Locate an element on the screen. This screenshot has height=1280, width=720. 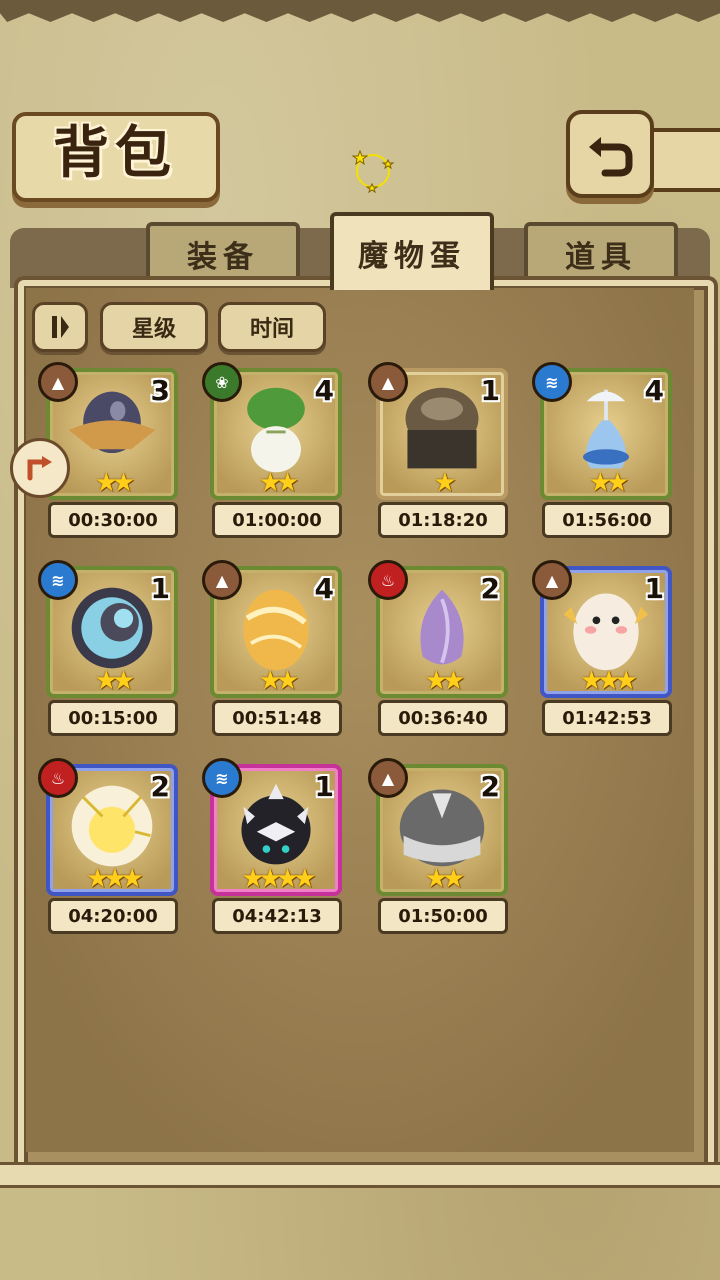
grey-hair-egg-icon is located at coordinates (442, 828).